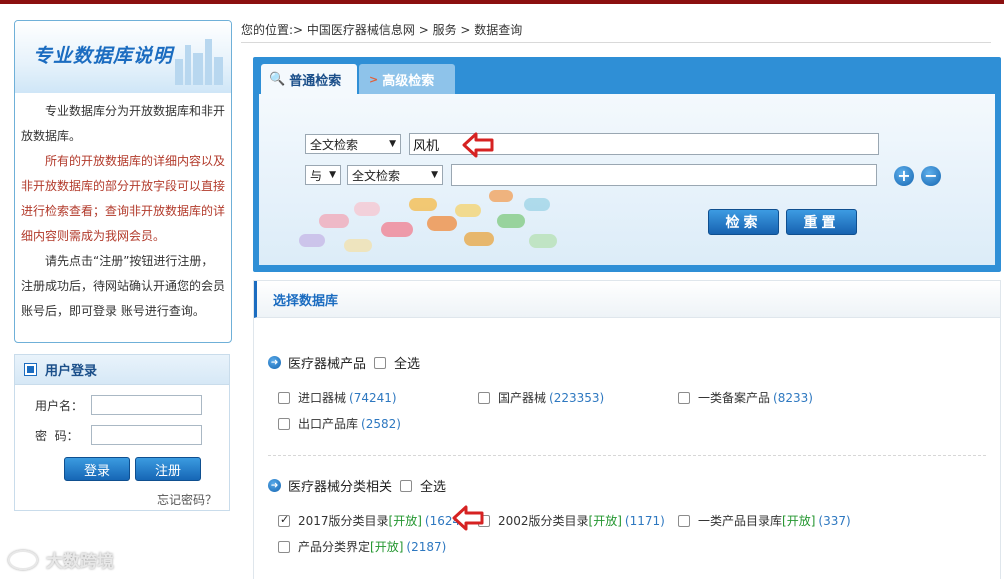 Image resolution: width=1004 pixels, height=579 pixels. What do you see at coordinates (740, 521) in the screenshot?
I see `item-label: 一类产品目录库` at bounding box center [740, 521].